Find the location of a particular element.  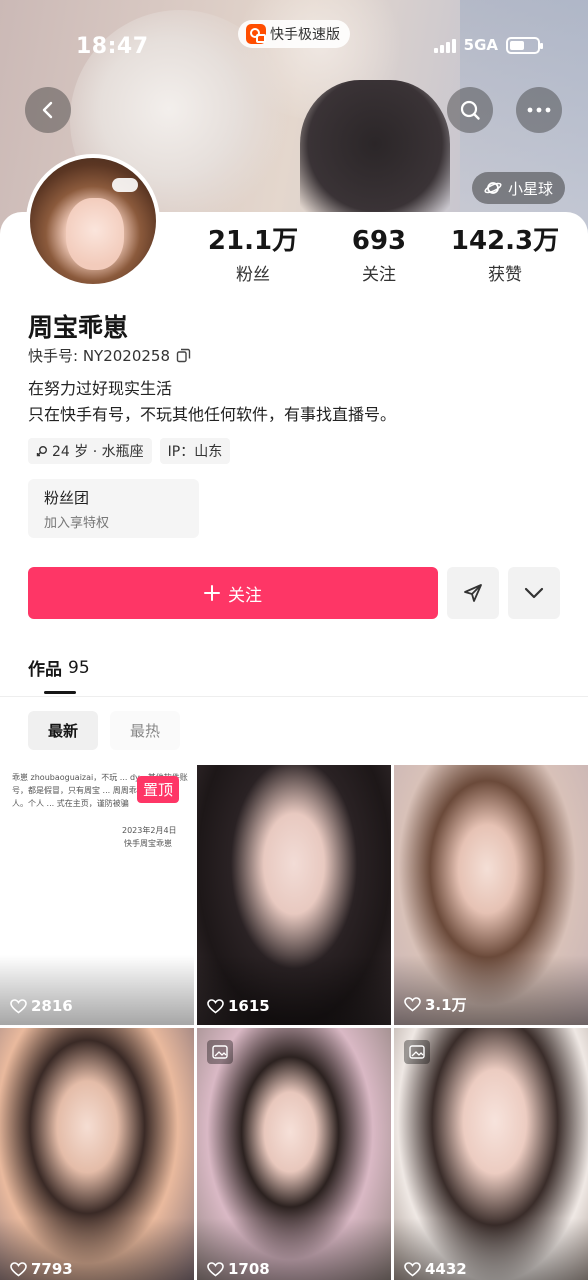

tab-works-label: 作品 is located at coordinates (45, 670).